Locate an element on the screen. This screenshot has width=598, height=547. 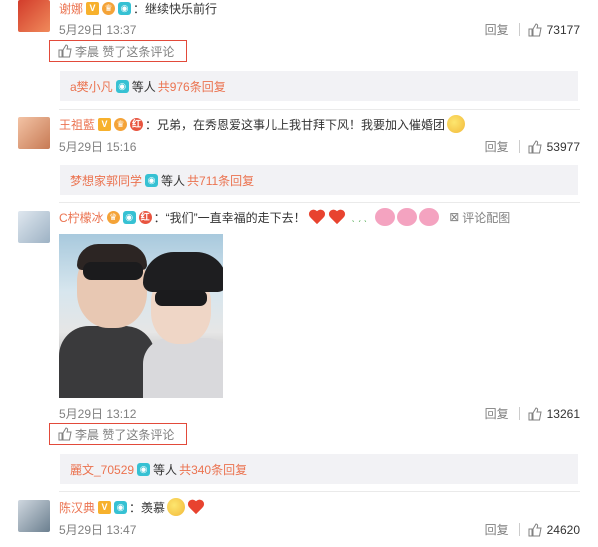
reply-count-link: 共976条回复 is located at coordinates (192, 86).